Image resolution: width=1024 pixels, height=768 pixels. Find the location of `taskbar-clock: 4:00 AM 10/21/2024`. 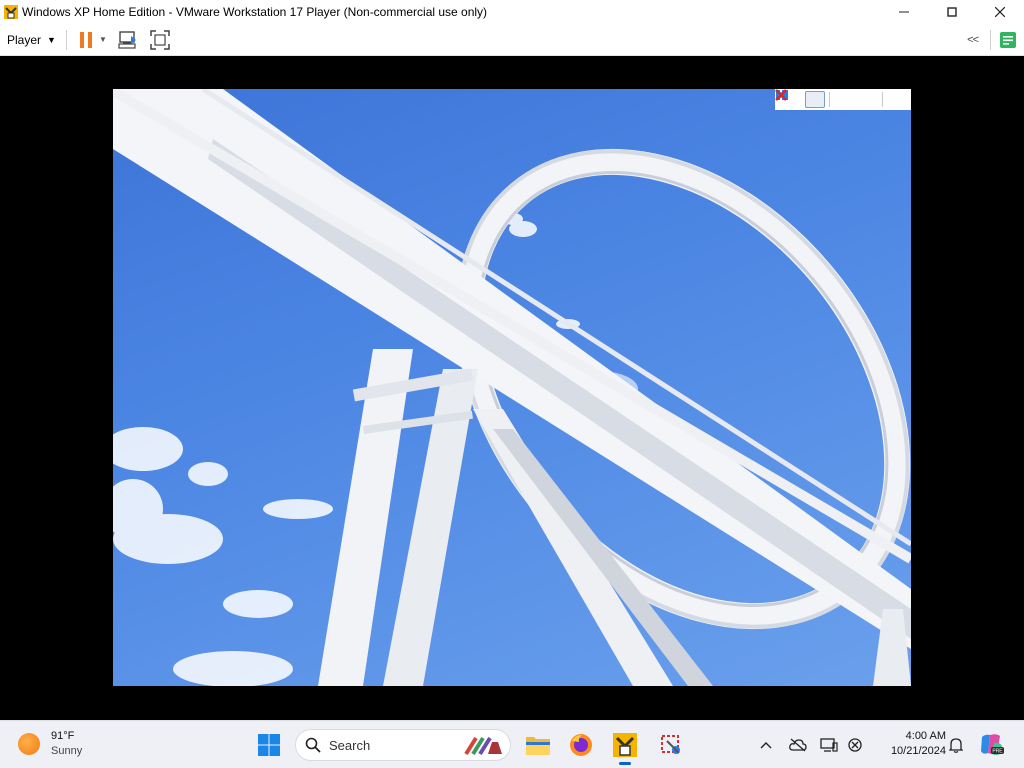

taskbar-clock: 4:00 AM 10/21/2024 is located at coordinates (910, 744).